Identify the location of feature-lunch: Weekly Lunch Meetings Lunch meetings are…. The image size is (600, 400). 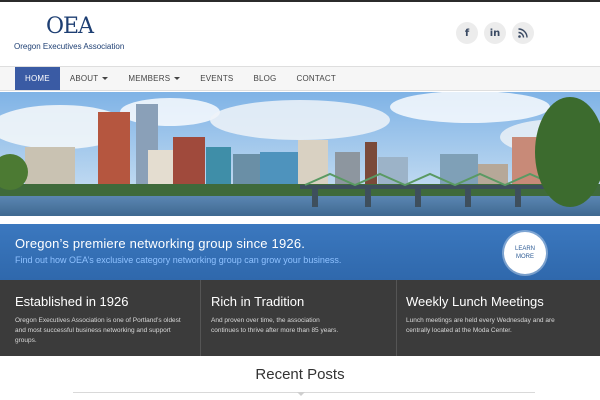
(498, 318).